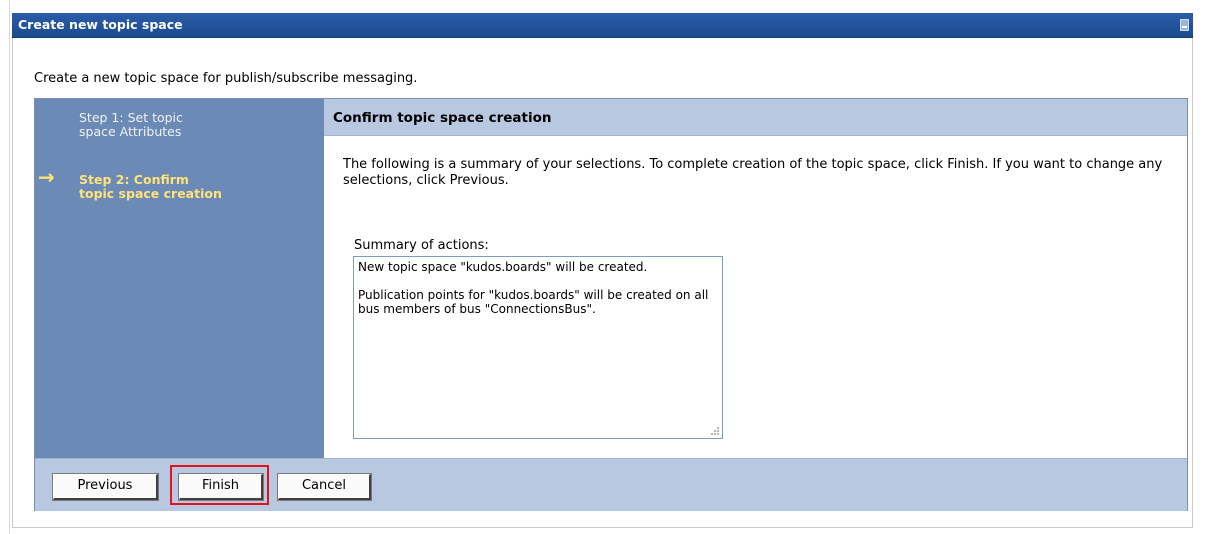 The height and width of the screenshot is (534, 1205). I want to click on finish-button: Finish, so click(221, 487).